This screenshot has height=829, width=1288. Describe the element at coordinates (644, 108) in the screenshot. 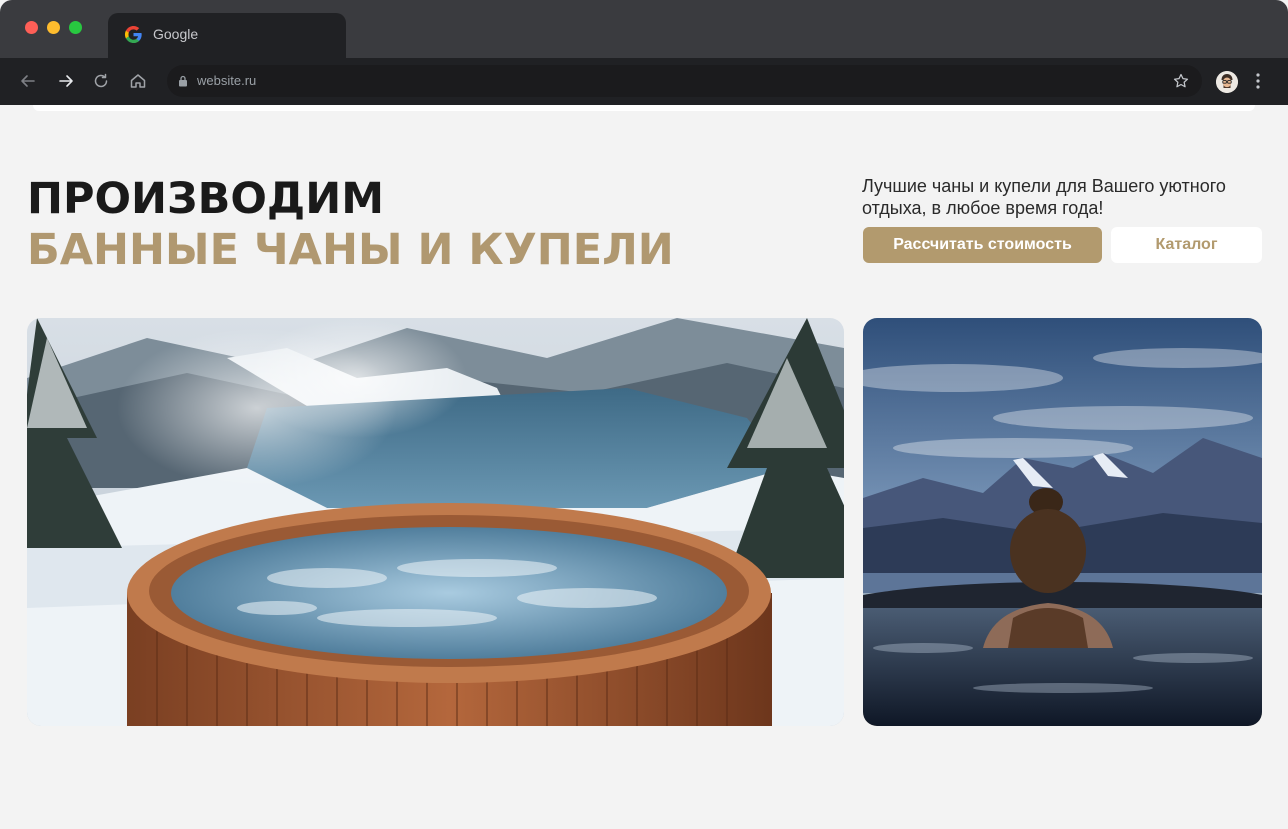

I see `header-bar-edge` at that location.